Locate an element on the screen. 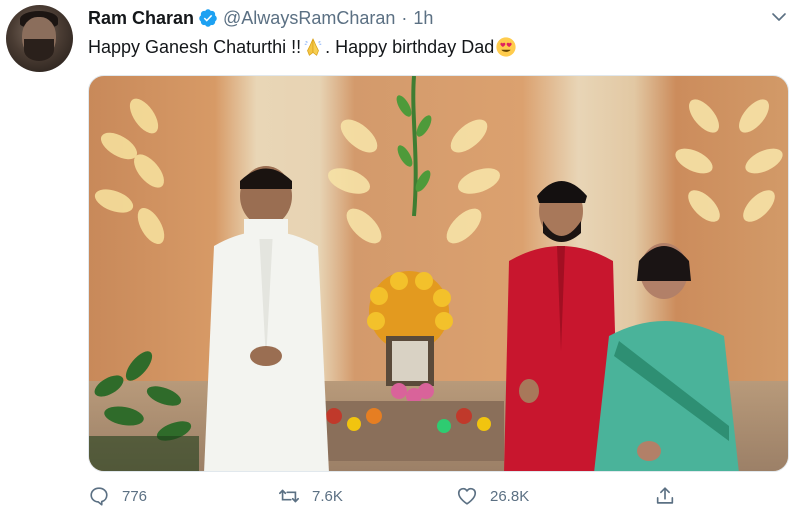  share-icon is located at coordinates (665, 495).